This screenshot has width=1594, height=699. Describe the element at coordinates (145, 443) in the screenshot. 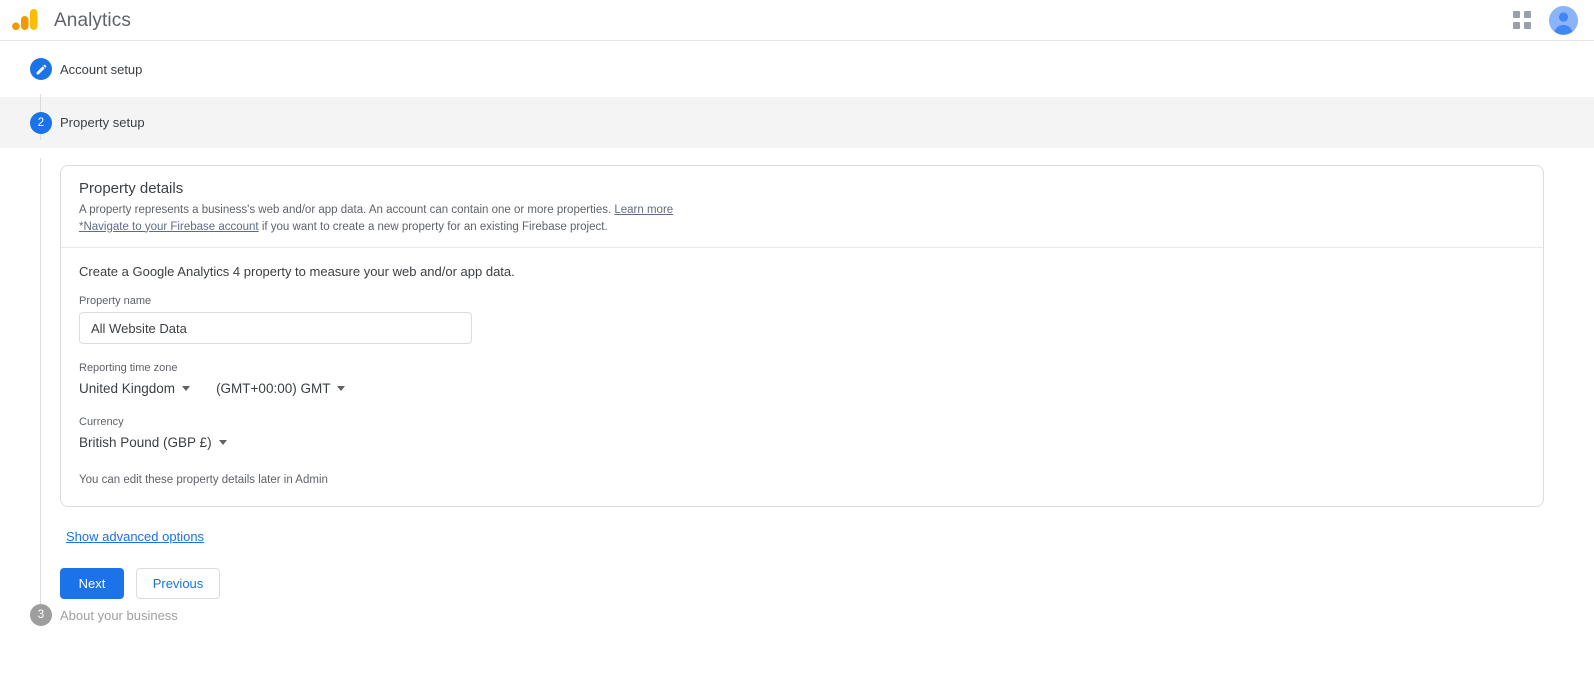

I see `currency-value: British Pound (GBP £)` at that location.